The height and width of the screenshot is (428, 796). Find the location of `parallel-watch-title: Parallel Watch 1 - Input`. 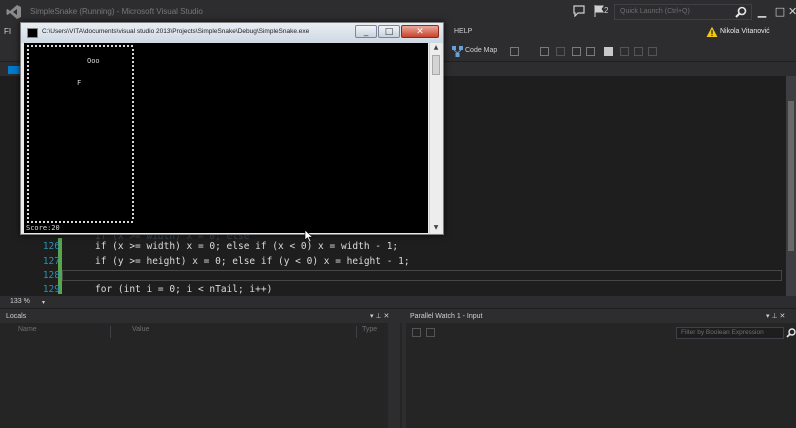

parallel-watch-title: Parallel Watch 1 - Input is located at coordinates (446, 316).